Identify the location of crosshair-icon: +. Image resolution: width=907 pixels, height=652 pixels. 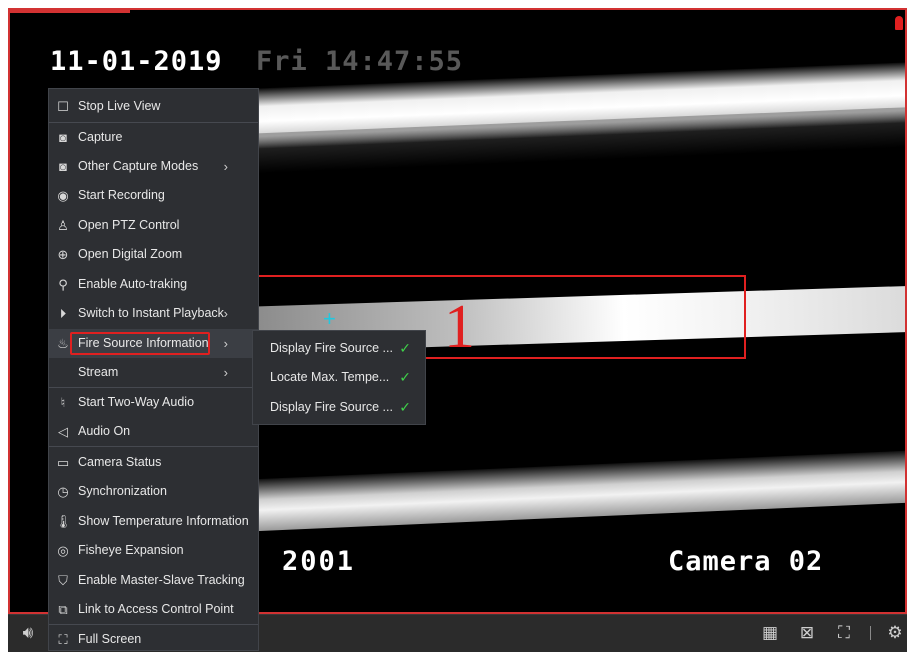
(329, 318).